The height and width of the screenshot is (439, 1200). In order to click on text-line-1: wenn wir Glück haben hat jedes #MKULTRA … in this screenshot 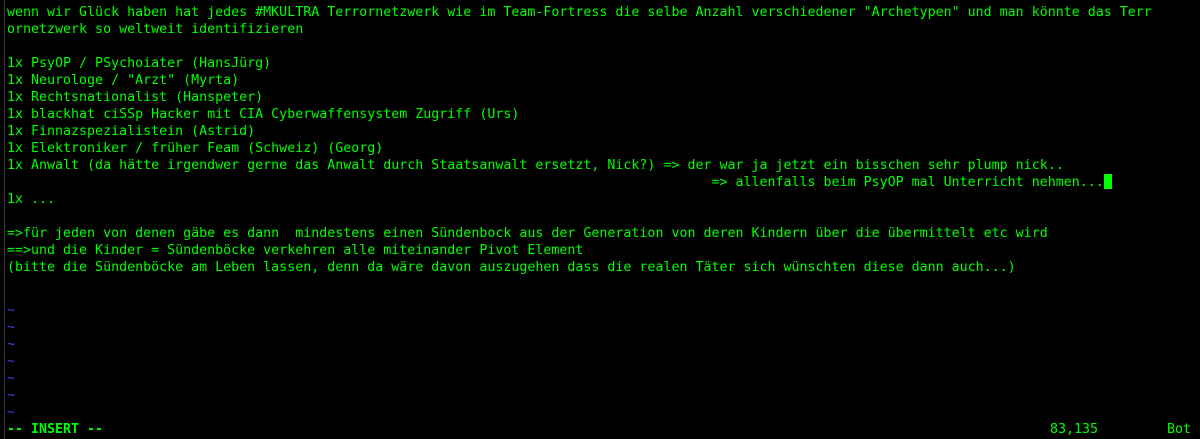, I will do `click(579, 12)`.